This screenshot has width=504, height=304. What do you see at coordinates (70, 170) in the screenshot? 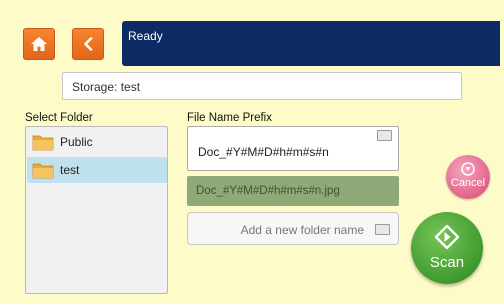
I see `folder-name: test` at bounding box center [70, 170].